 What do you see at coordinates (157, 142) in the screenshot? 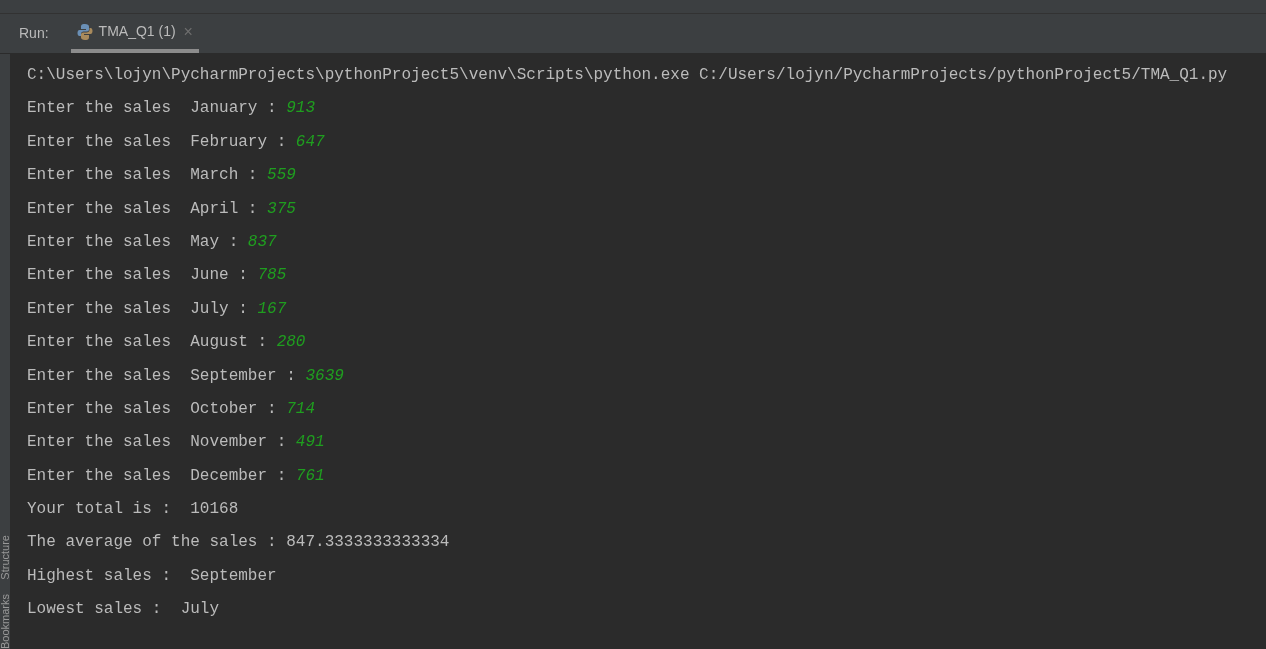
I see `console-prompt: Enter the sales February :` at bounding box center [157, 142].